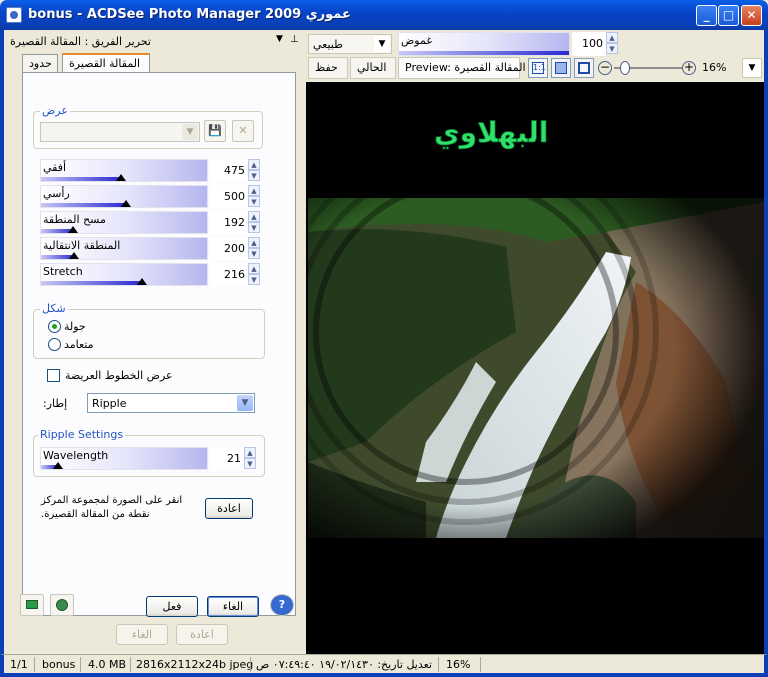 The height and width of the screenshot is (677, 768). Describe the element at coordinates (172, 606) in the screenshot. I see `apply-button: فعل` at that location.